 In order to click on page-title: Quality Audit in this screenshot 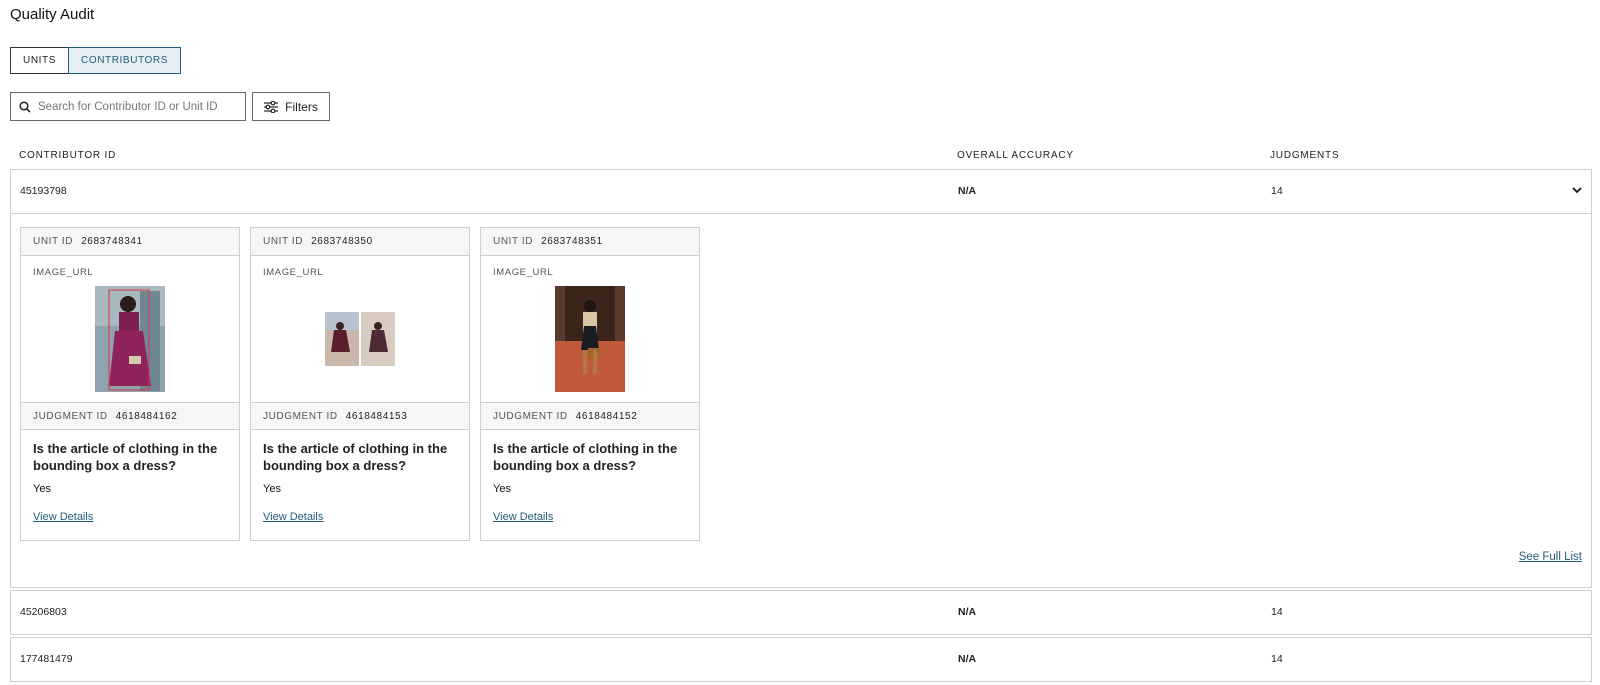, I will do `click(52, 14)`.